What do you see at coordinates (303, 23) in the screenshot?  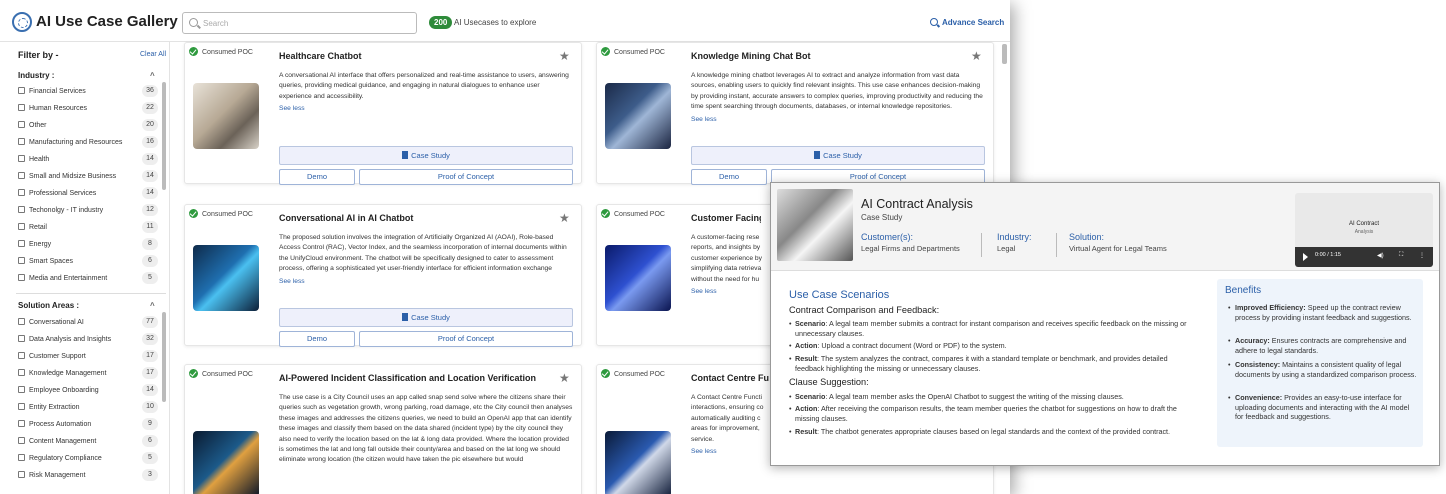 I see `search-input` at bounding box center [303, 23].